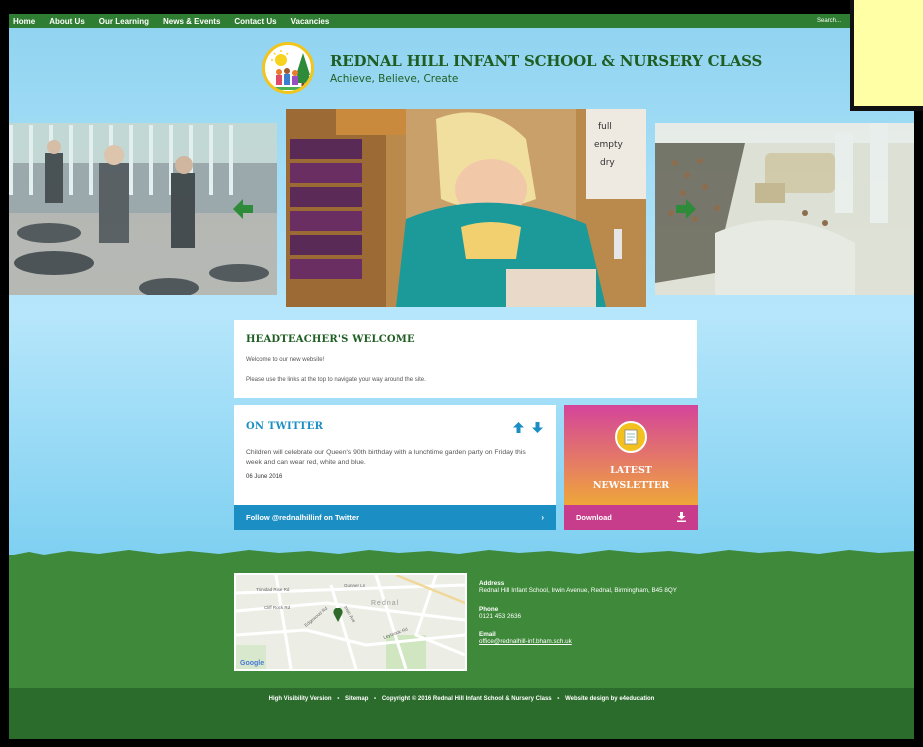 This screenshot has height=747, width=923. Describe the element at coordinates (489, 609) in the screenshot. I see `phone-label: Phone` at that location.